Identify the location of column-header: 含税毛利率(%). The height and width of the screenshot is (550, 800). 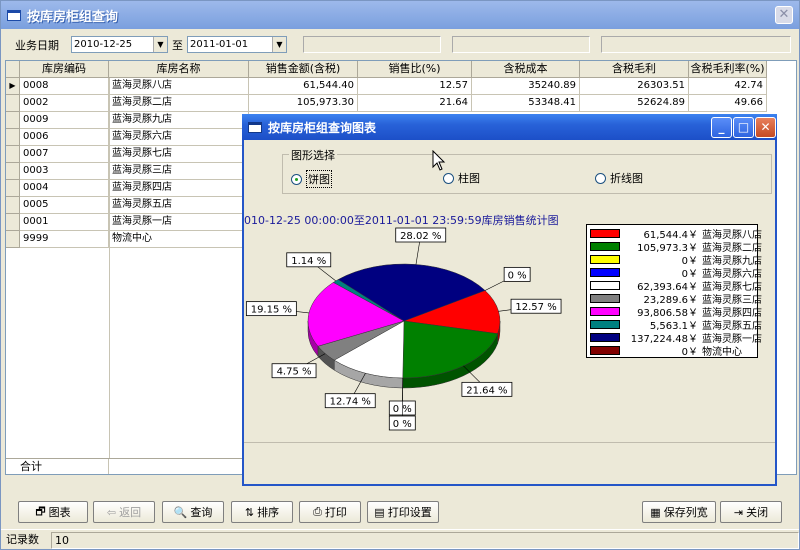
(728, 69).